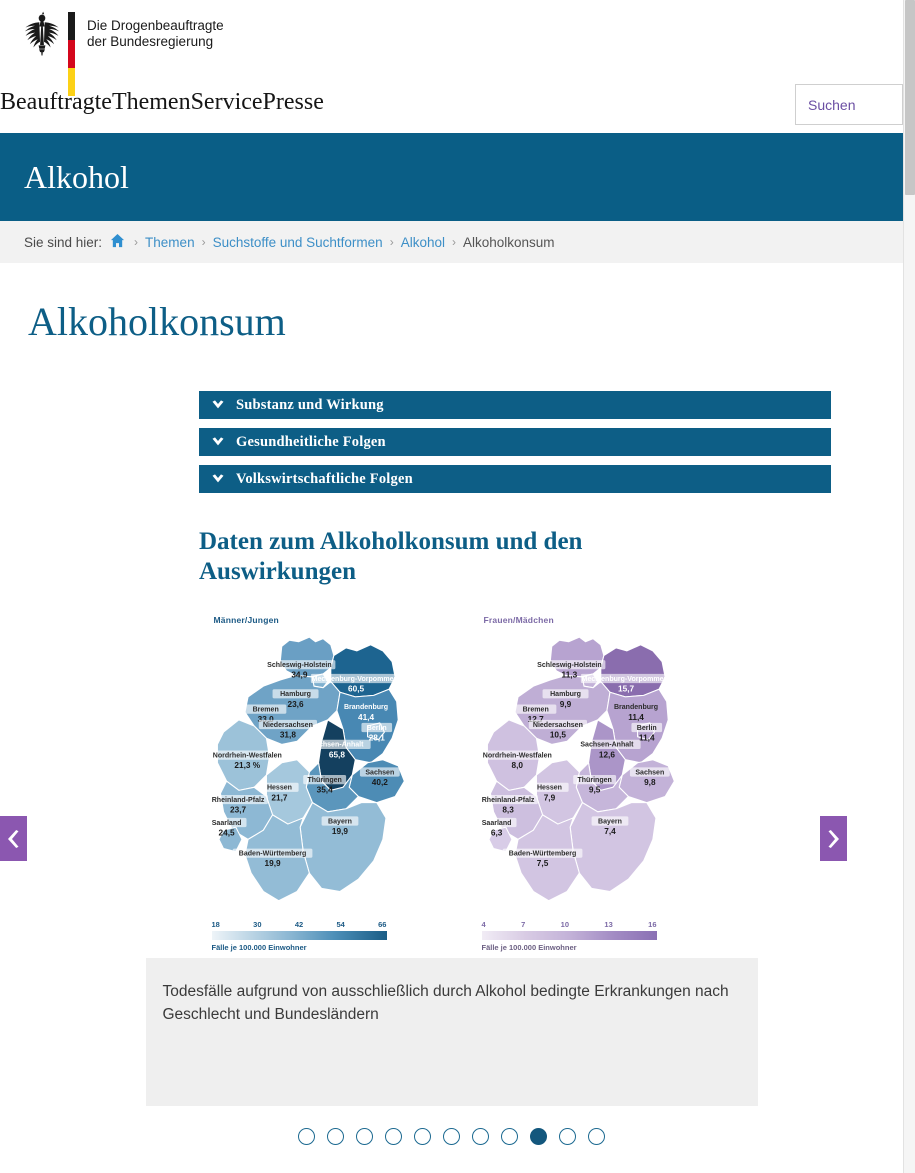 The width and height of the screenshot is (915, 1173). What do you see at coordinates (557, 725) in the screenshot?
I see `region-label-NI: Niedersachsen` at bounding box center [557, 725].